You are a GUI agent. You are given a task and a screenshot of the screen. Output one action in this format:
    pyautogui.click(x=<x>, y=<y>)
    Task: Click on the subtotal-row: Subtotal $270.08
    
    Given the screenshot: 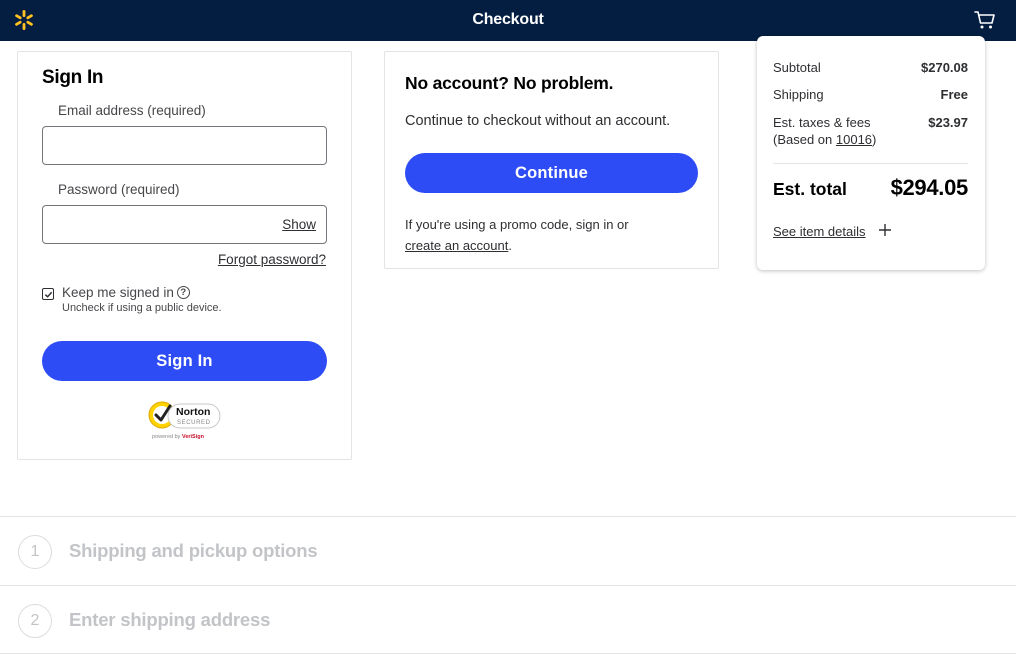 What is the action you would take?
    pyautogui.click(x=870, y=67)
    